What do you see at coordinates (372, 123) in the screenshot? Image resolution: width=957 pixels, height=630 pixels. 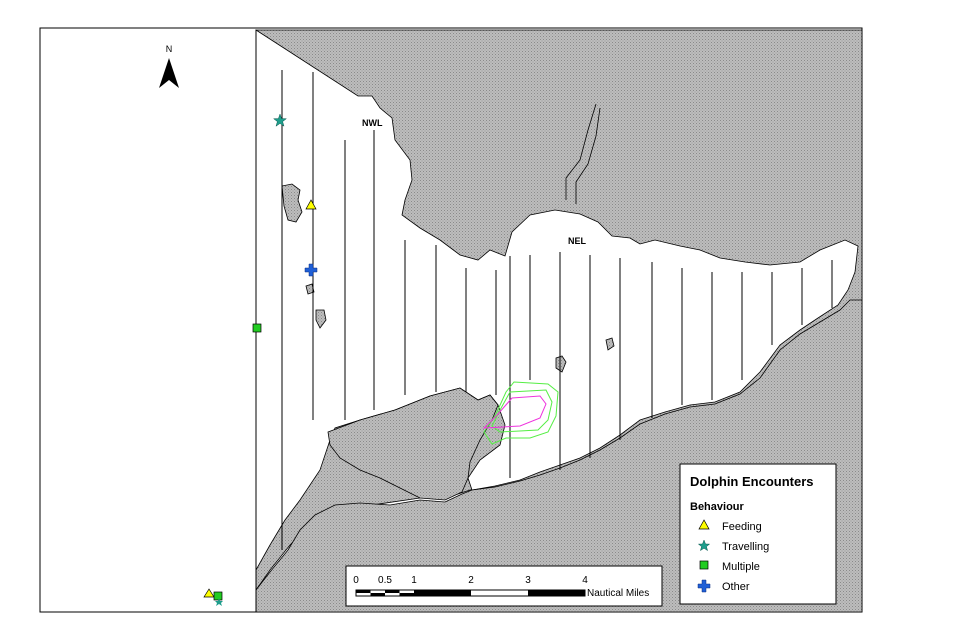 I see `place-label-nwl: NWL` at bounding box center [372, 123].